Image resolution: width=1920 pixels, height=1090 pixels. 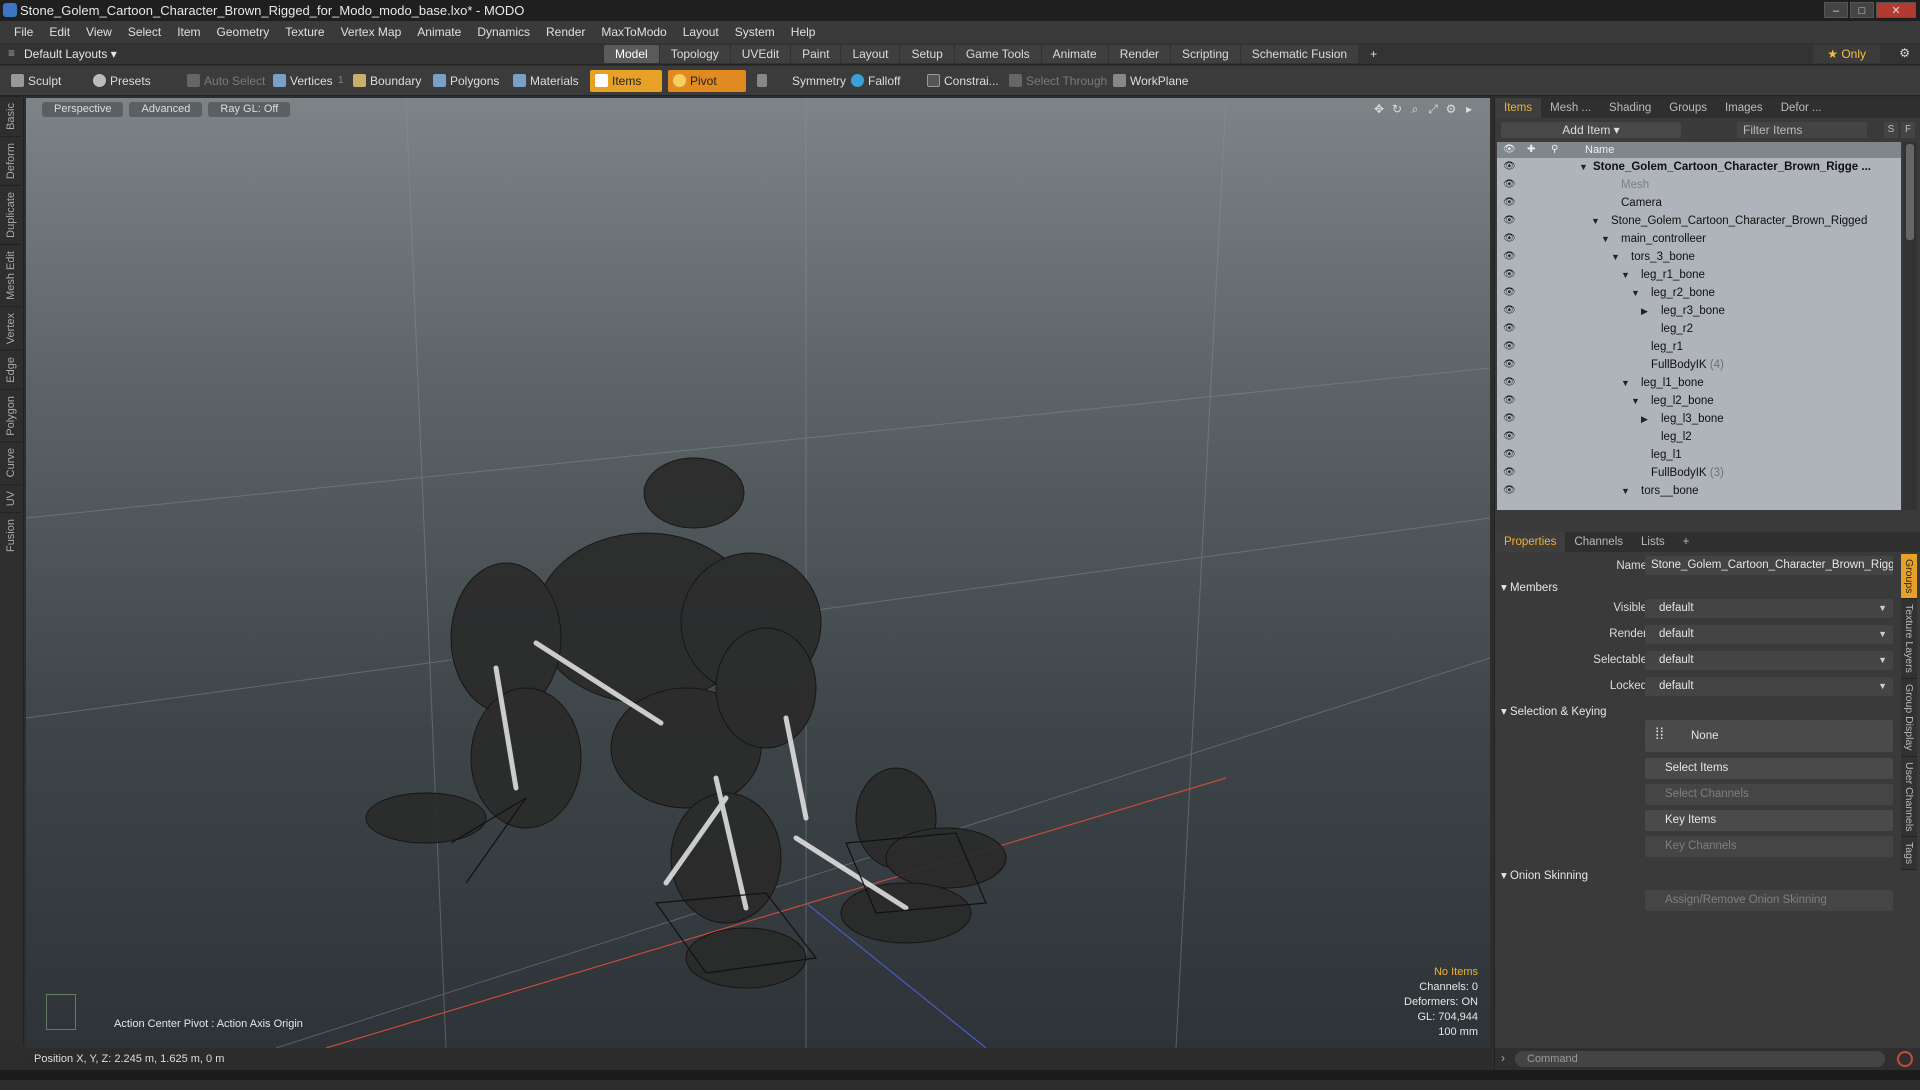 What do you see at coordinates (1379, 109) in the screenshot?
I see `pan-icon: ✥` at bounding box center [1379, 109].